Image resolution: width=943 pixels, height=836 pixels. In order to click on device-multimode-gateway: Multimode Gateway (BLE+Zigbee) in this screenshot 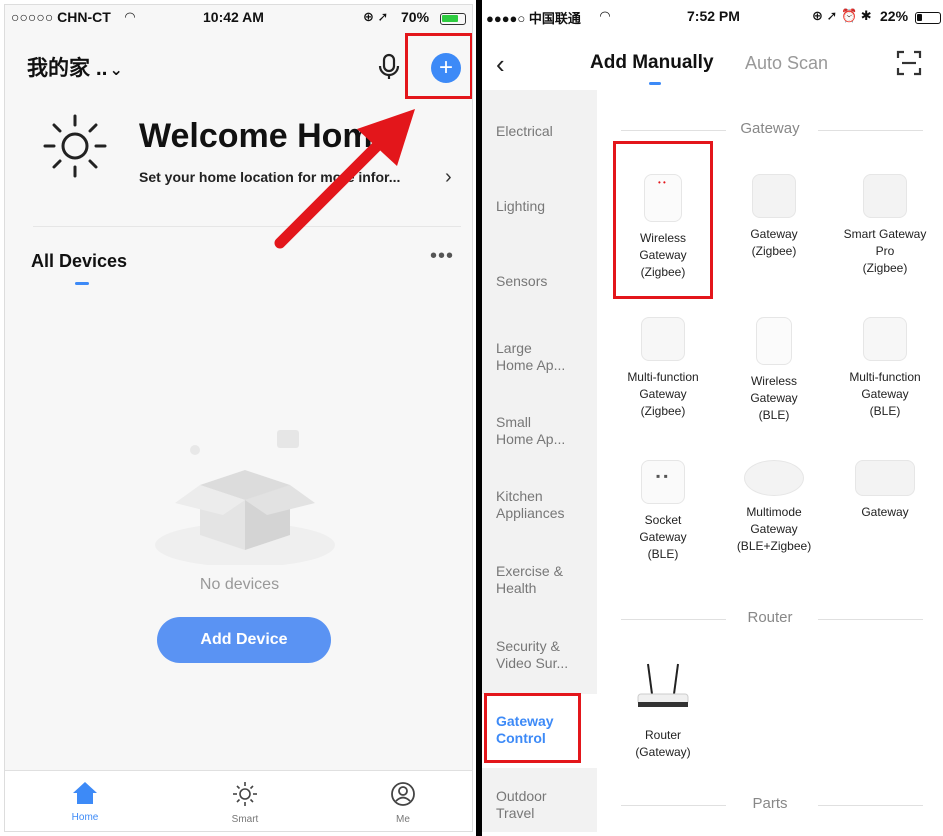, I will do `click(774, 507)`.